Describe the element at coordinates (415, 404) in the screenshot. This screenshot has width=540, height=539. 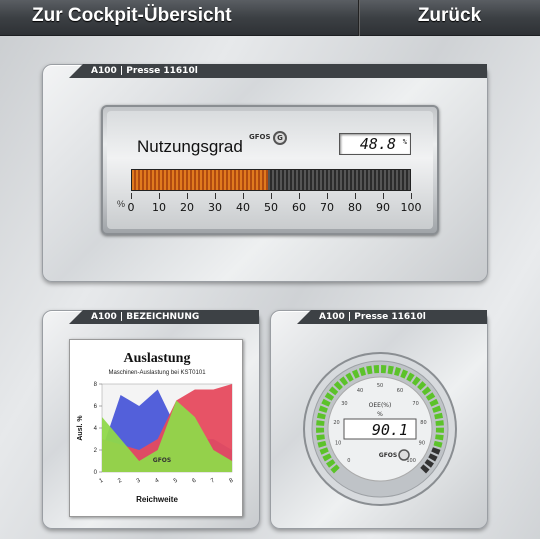
I see `gauge-tick-label: 70` at that location.